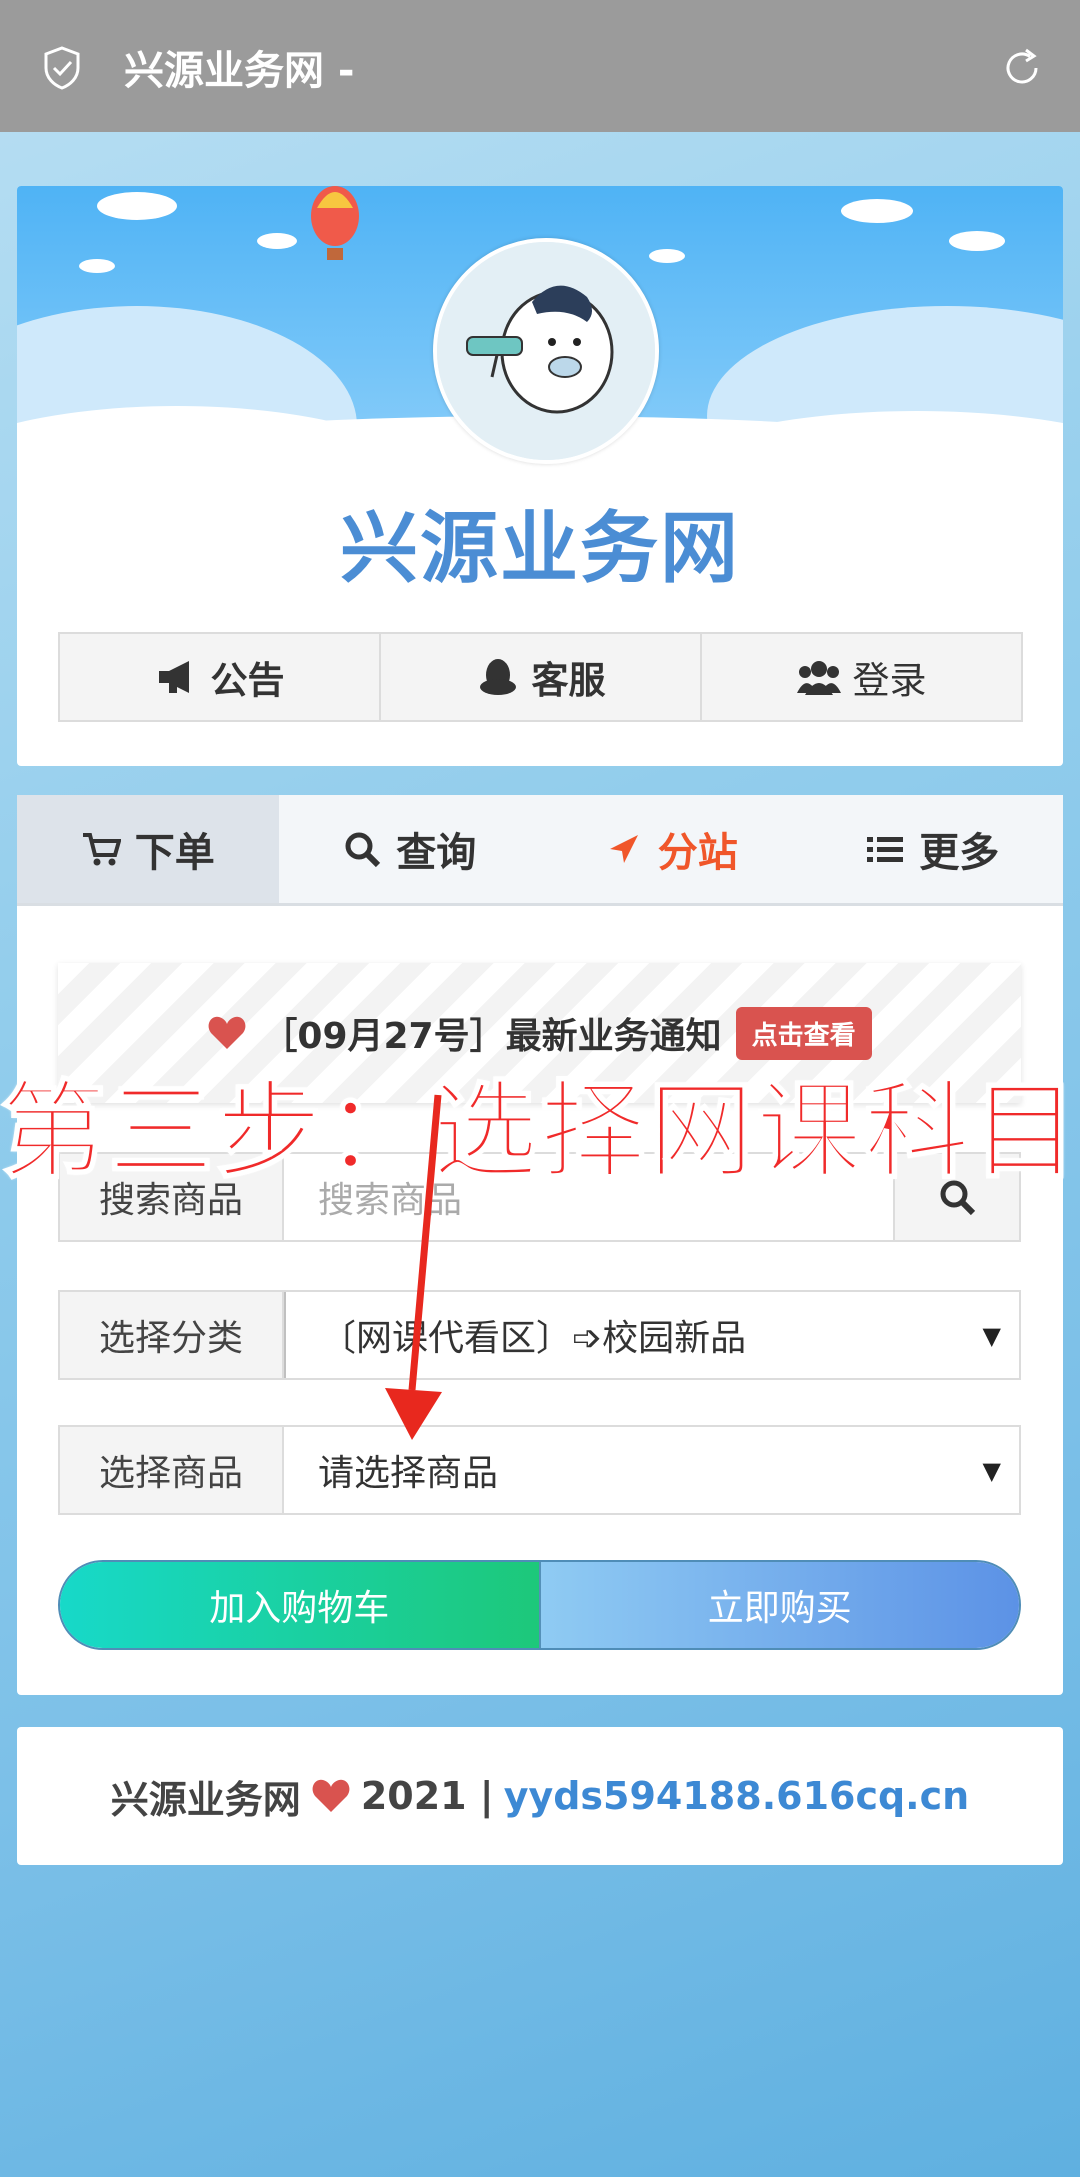 This screenshot has height=2177, width=1080. Describe the element at coordinates (173, 677) in the screenshot. I see `megaphone-icon` at that location.